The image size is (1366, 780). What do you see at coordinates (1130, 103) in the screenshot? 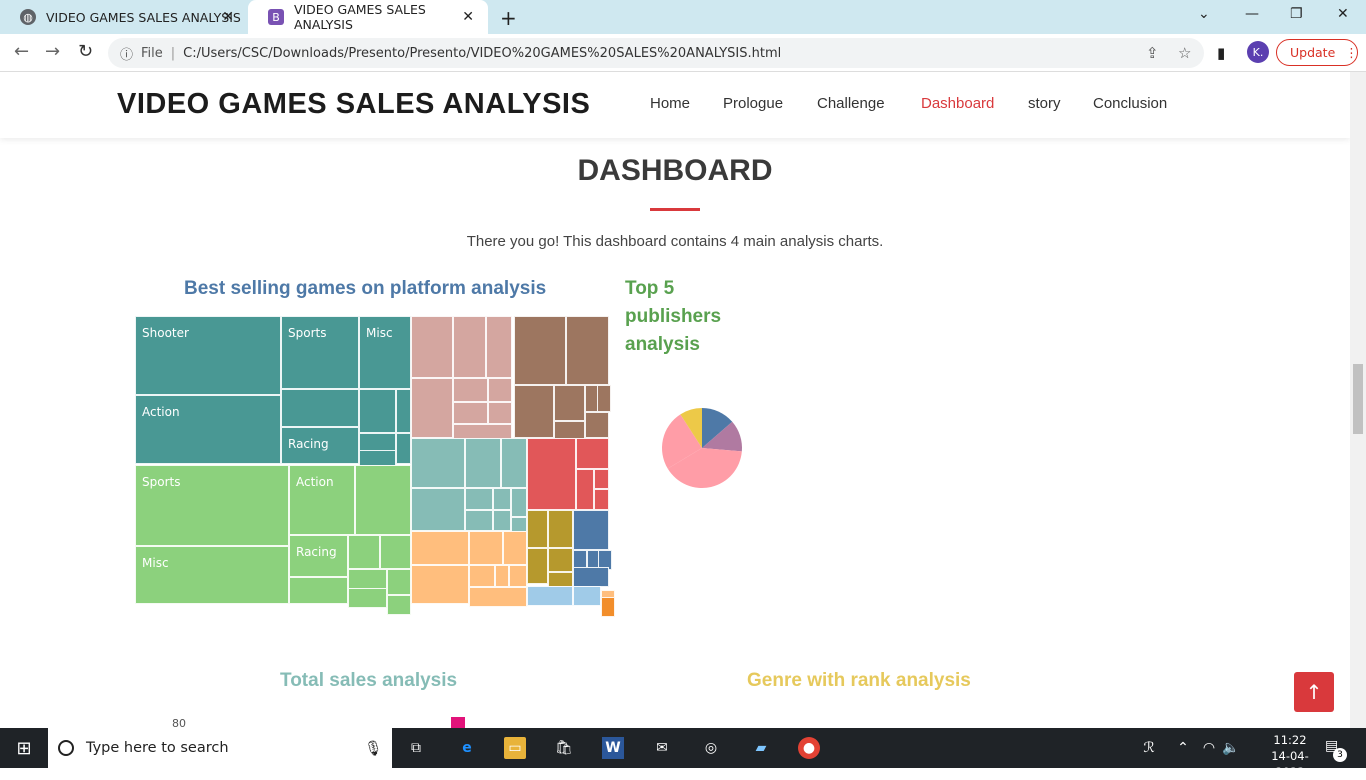
I see `nav-conclusion: Conclusion` at bounding box center [1130, 103].